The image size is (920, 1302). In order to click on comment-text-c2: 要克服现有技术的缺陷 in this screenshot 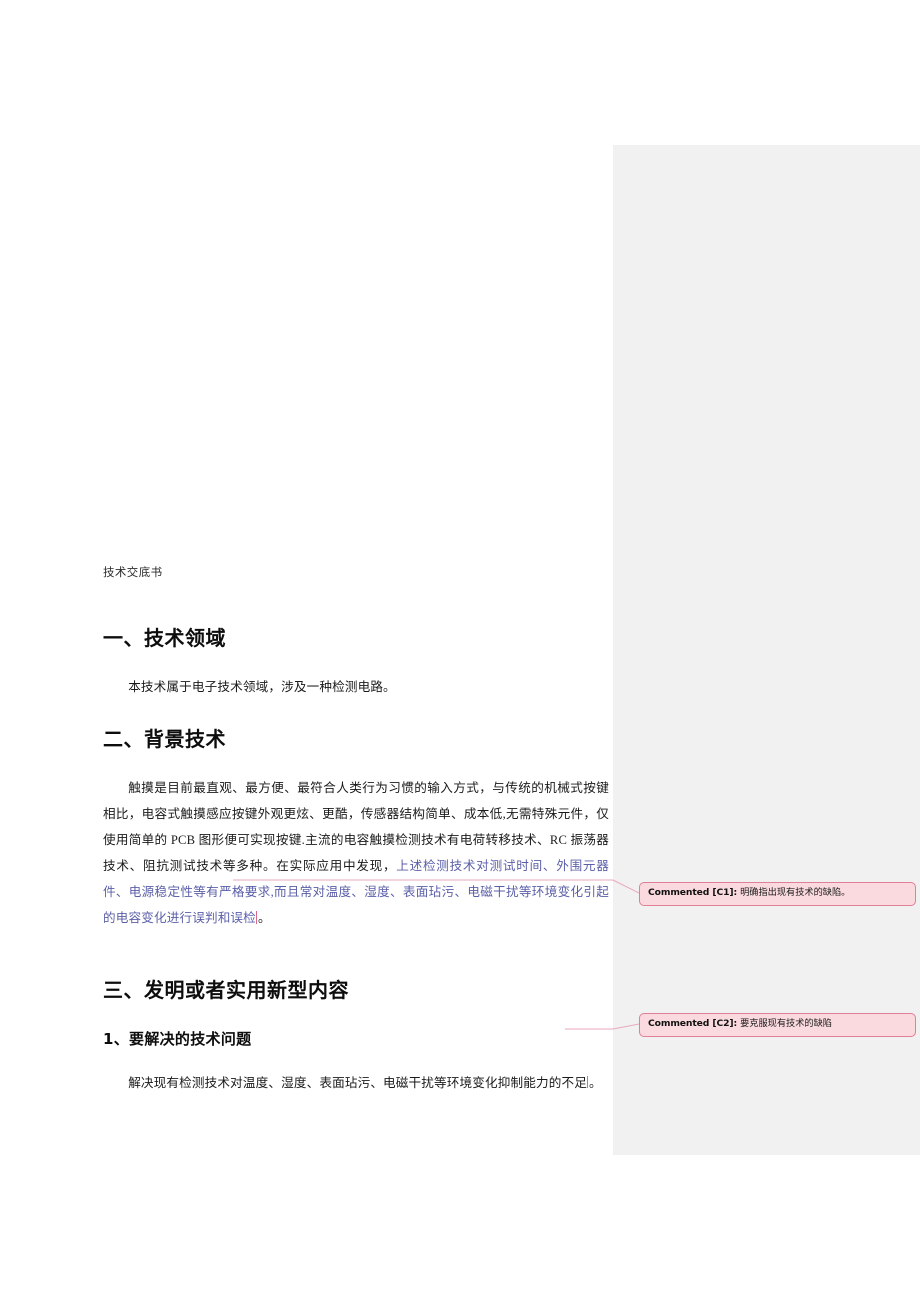, I will do `click(786, 1023)`.